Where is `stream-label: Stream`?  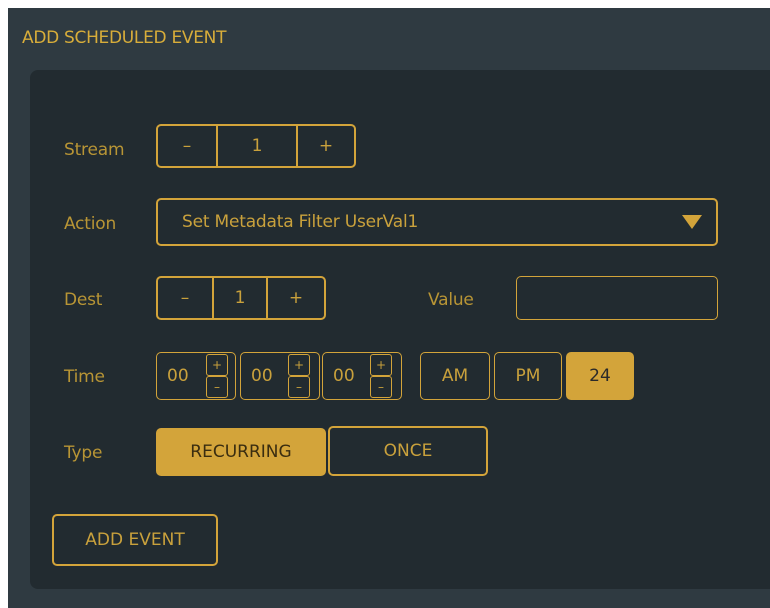 stream-label: Stream is located at coordinates (94, 150).